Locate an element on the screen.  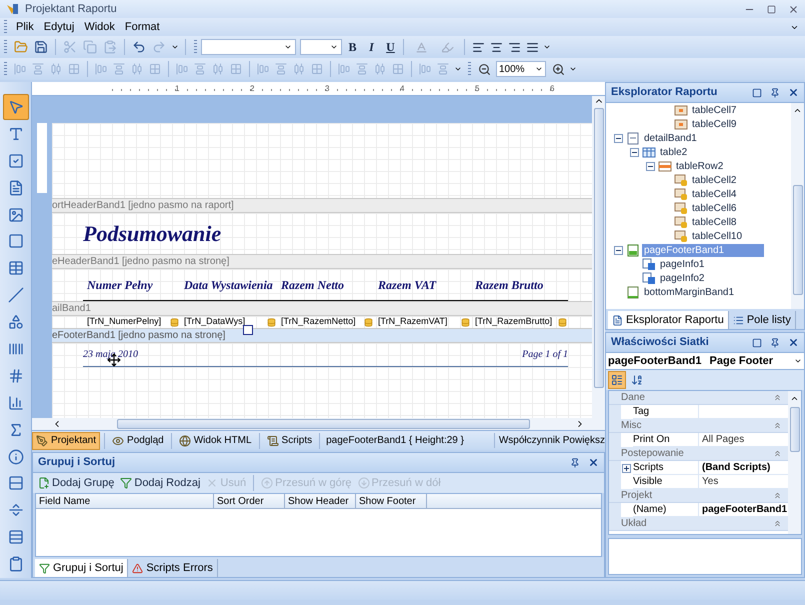
vertical-scrollbar is located at coordinates (598, 257).